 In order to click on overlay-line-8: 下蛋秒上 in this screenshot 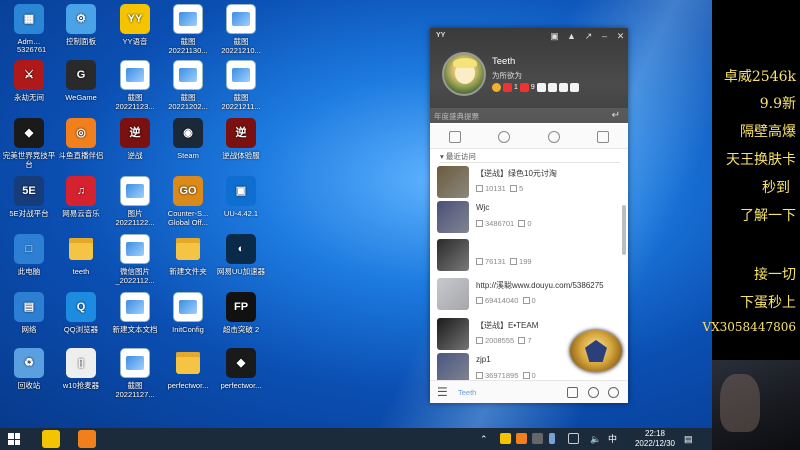, I will do `click(768, 303)`.